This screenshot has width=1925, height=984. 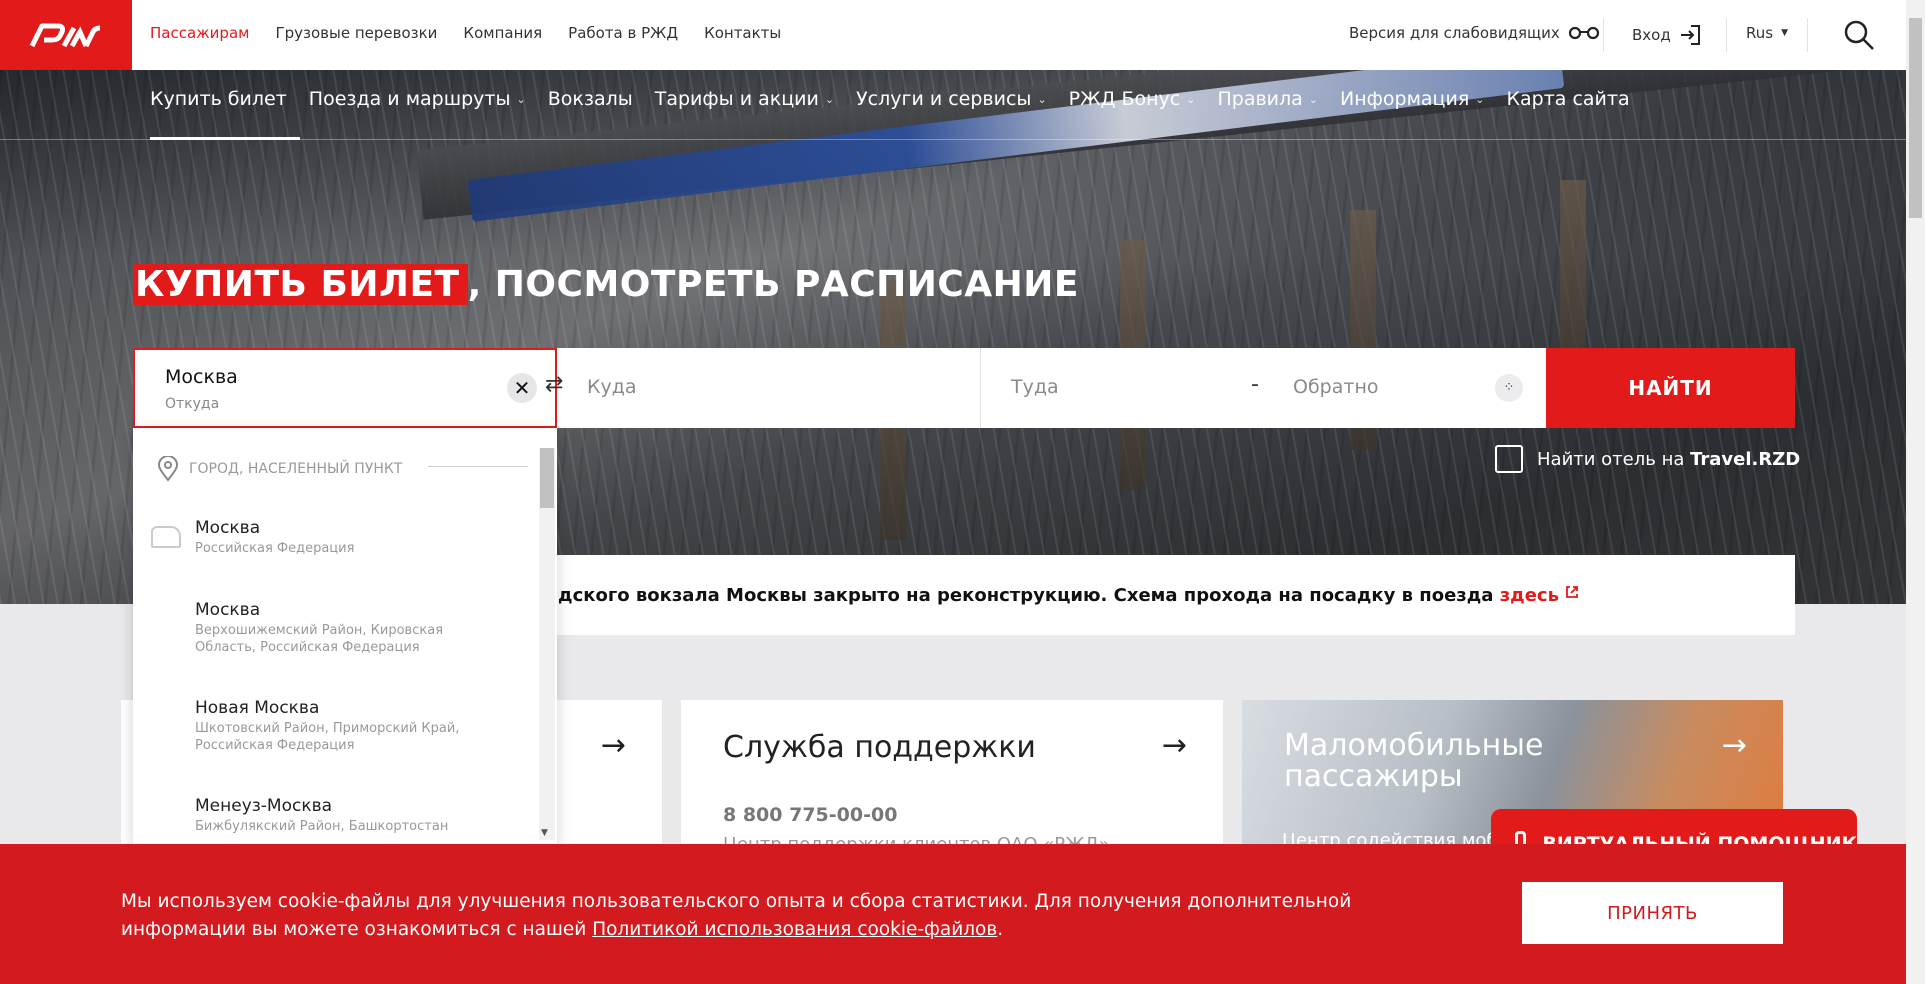 I want to click on main-nav-buy-ticket: Купить билет, so click(x=218, y=99).